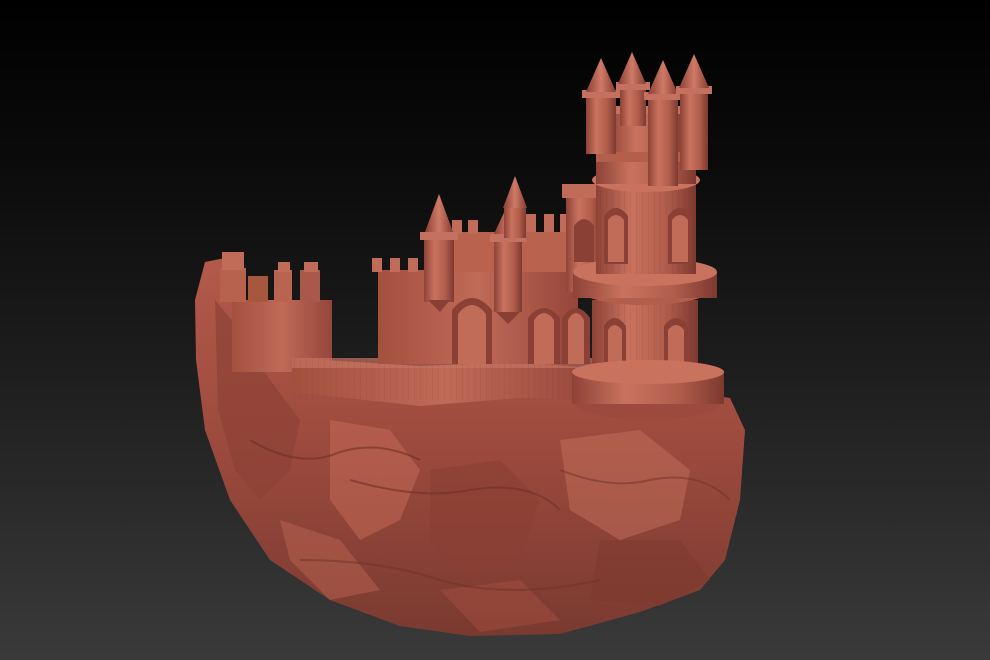  What do you see at coordinates (276, 312) in the screenshot?
I see `left-battlement` at bounding box center [276, 312].